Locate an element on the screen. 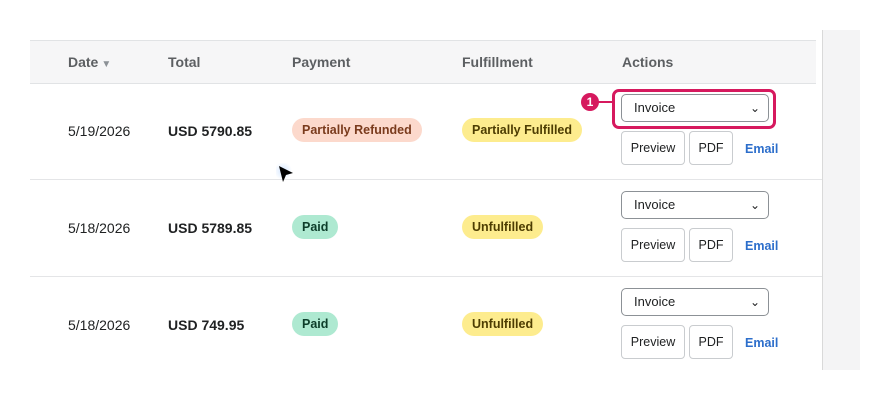  page-gutter is located at coordinates (841, 200).